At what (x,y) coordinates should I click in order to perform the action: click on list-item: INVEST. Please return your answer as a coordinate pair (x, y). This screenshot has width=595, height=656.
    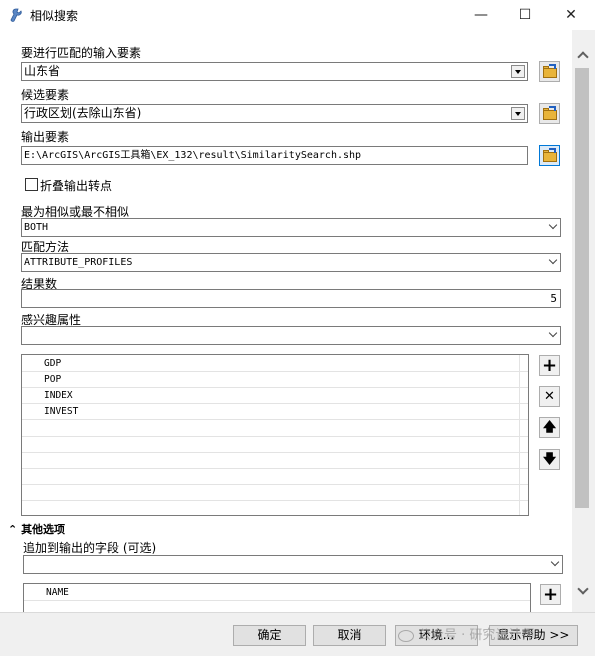
    Looking at the image, I should click on (275, 412).